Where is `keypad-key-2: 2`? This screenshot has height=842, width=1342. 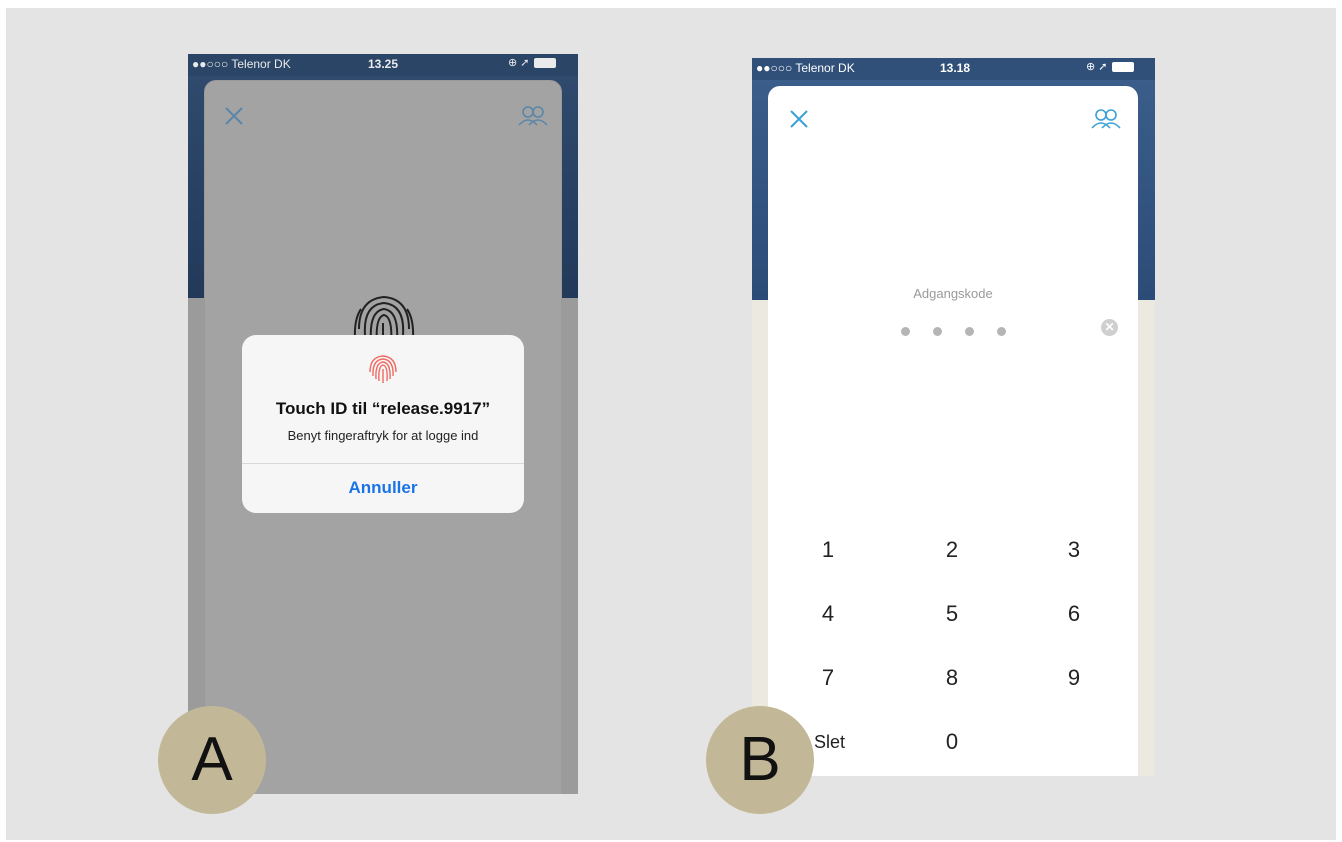 keypad-key-2: 2 is located at coordinates (952, 550).